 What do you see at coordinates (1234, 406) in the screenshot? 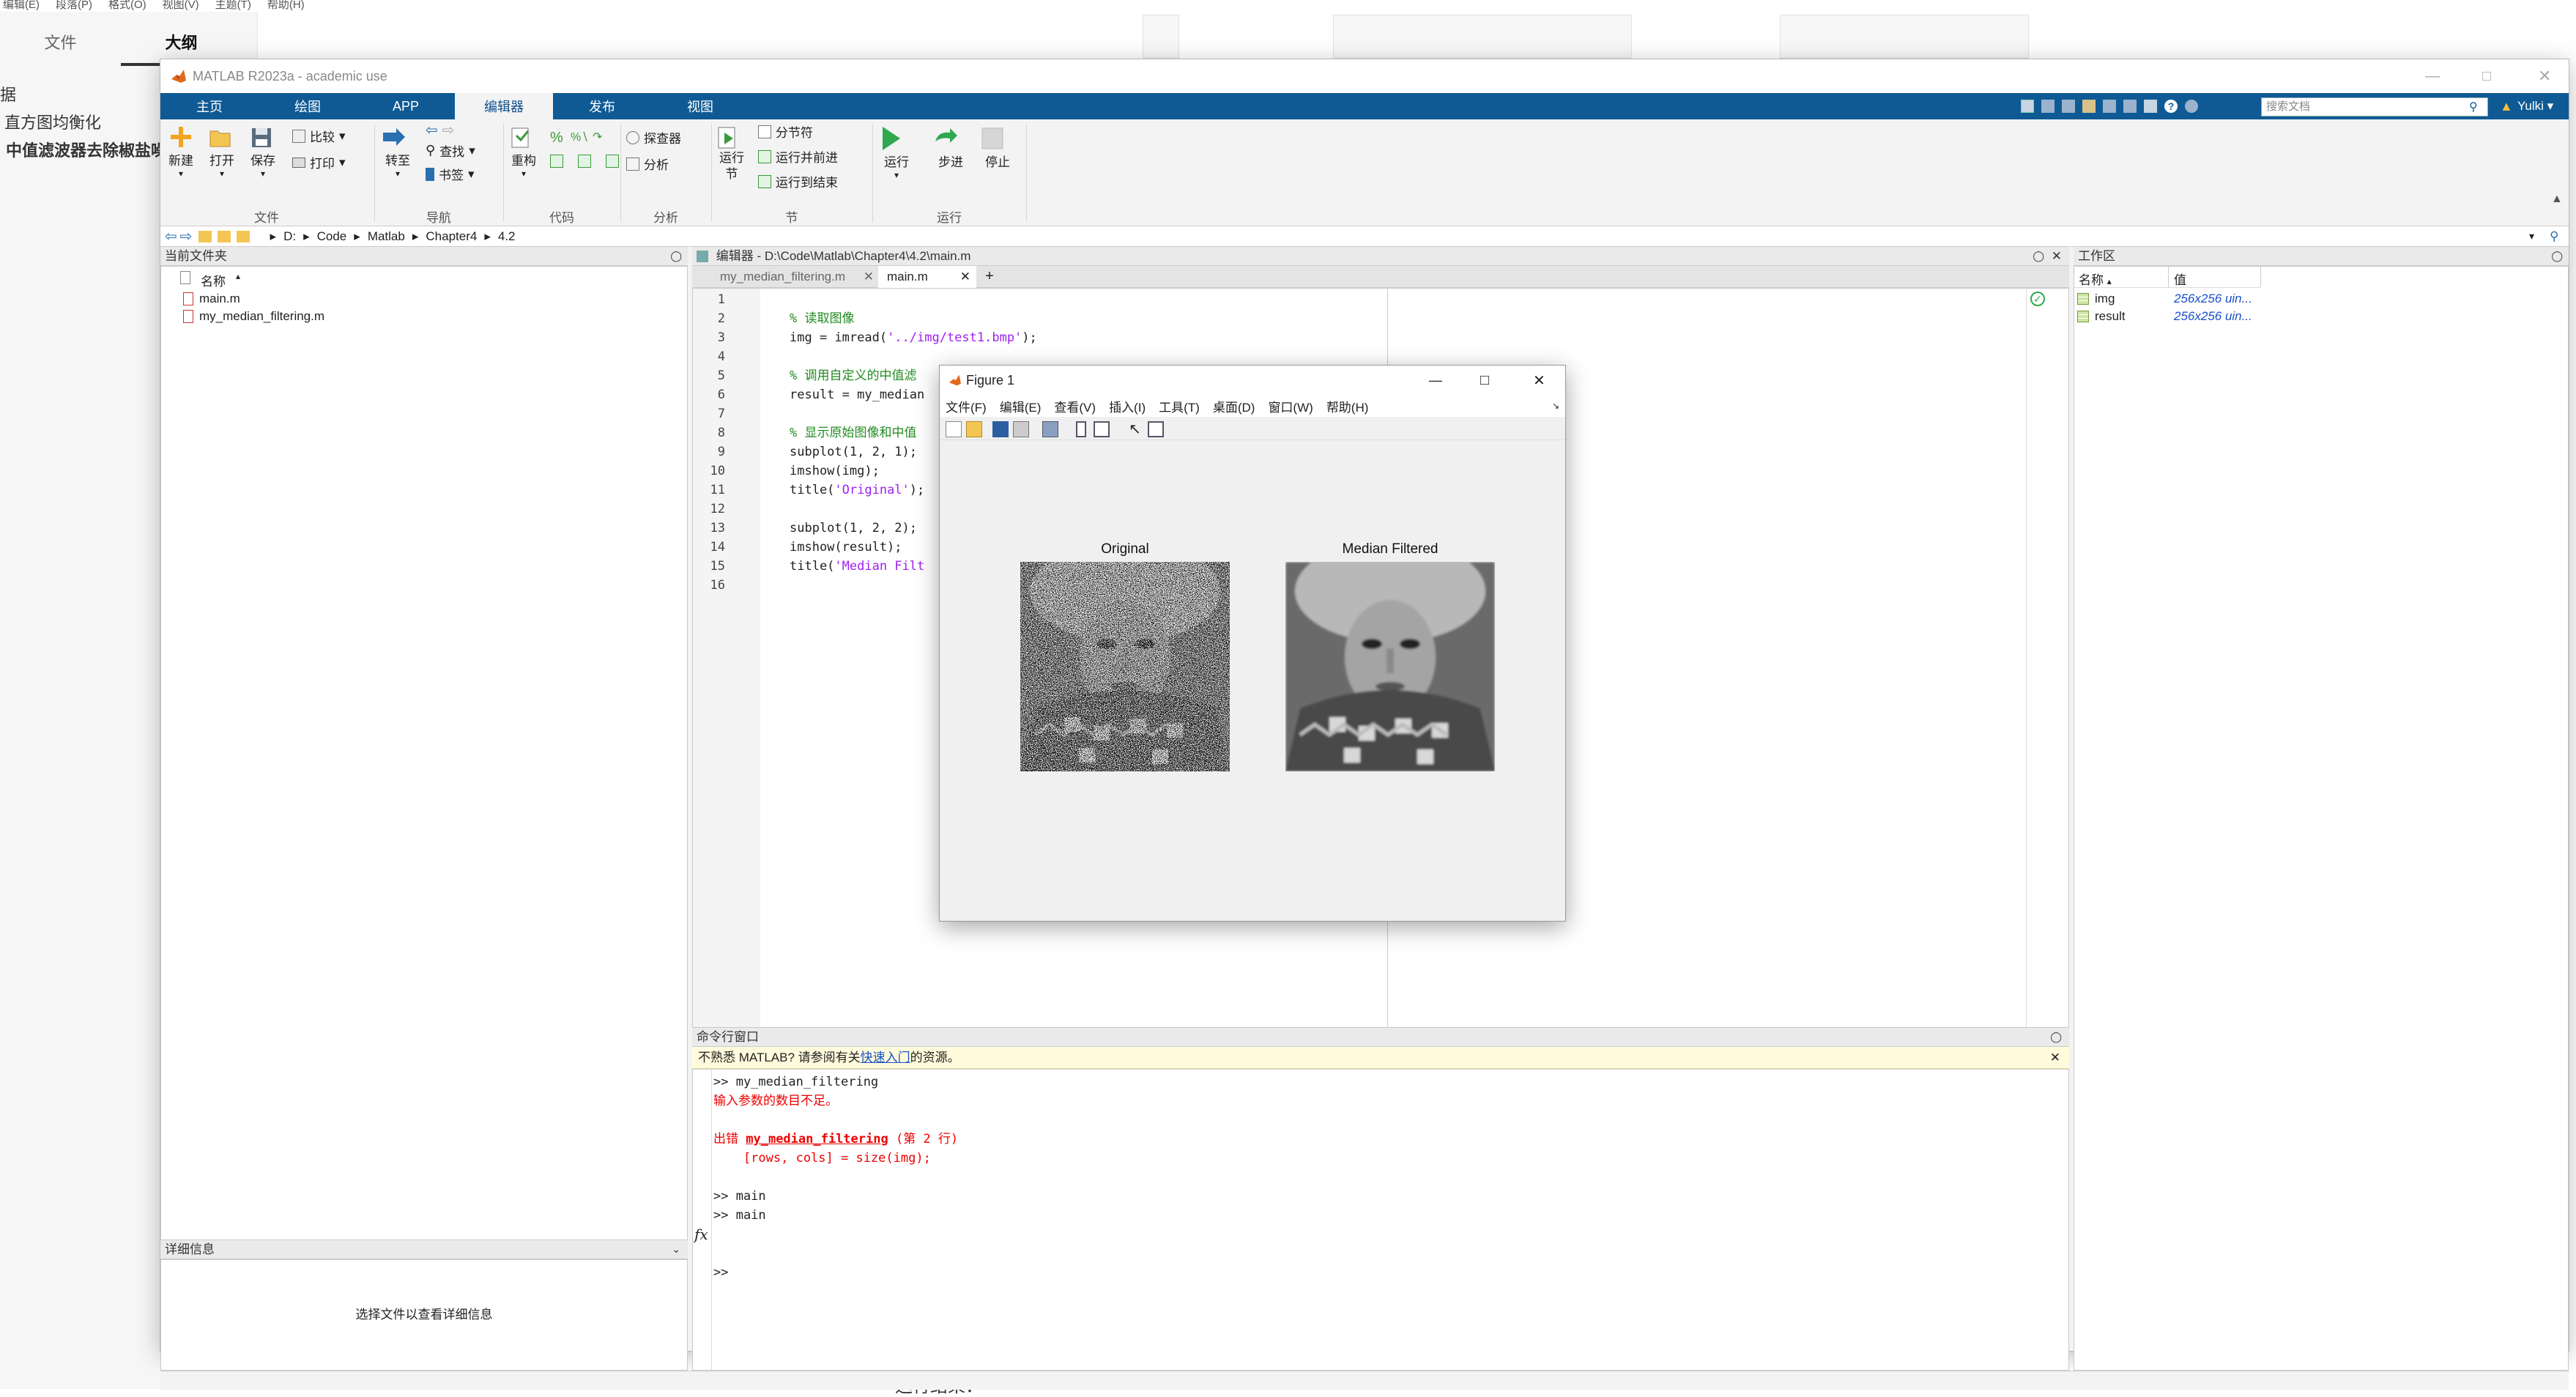
I see `figure-menu-item: 桌面(D)` at bounding box center [1234, 406].